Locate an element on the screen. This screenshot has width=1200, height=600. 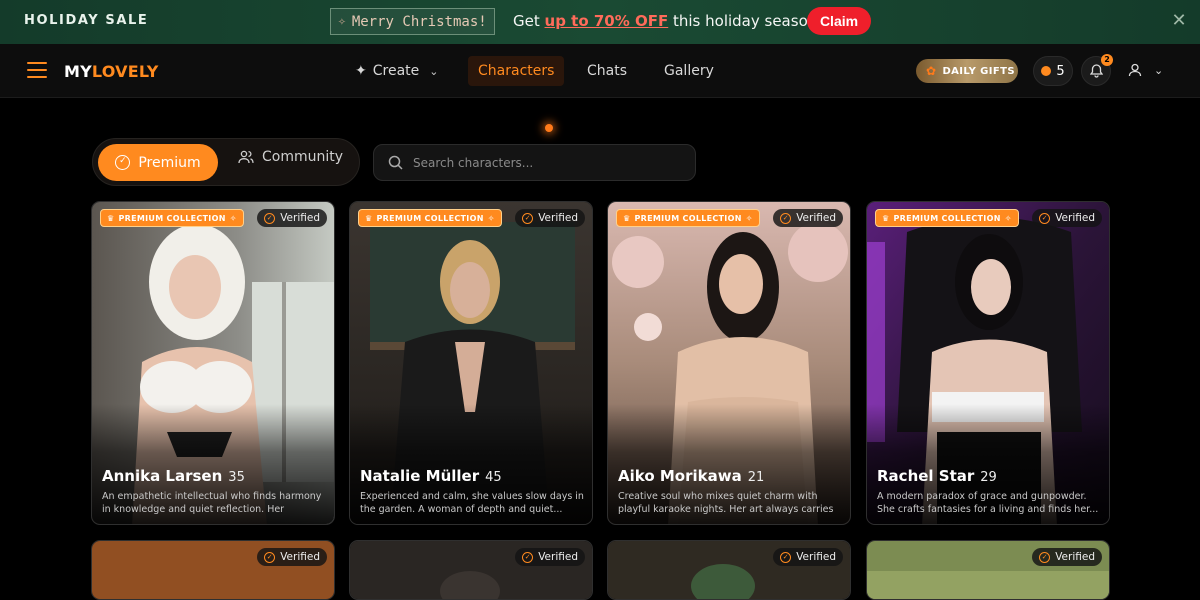
daily-gifts-button: ✿ DAILY GIFTS is located at coordinates (967, 71).